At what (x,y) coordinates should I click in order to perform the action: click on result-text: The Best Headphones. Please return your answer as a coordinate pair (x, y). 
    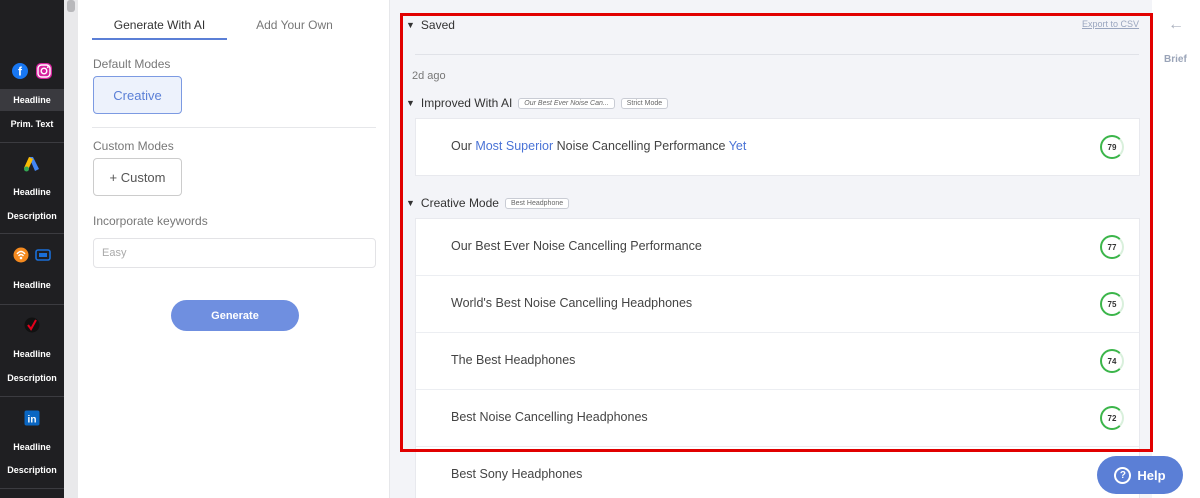
    Looking at the image, I should click on (513, 360).